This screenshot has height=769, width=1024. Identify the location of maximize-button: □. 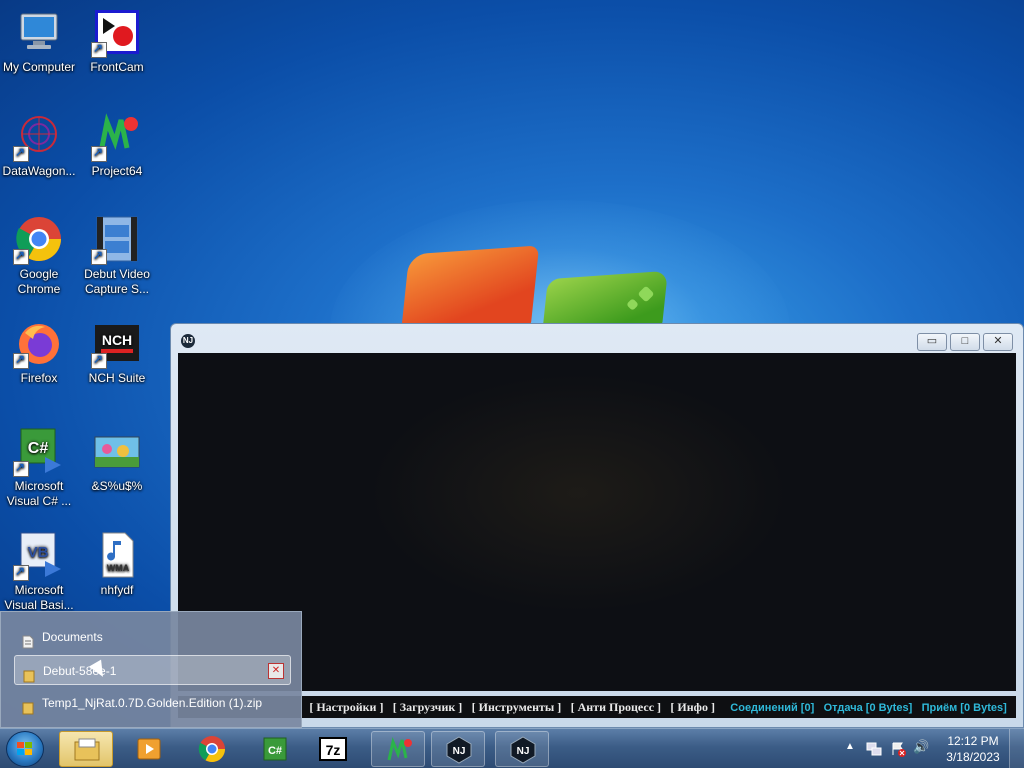
(965, 342).